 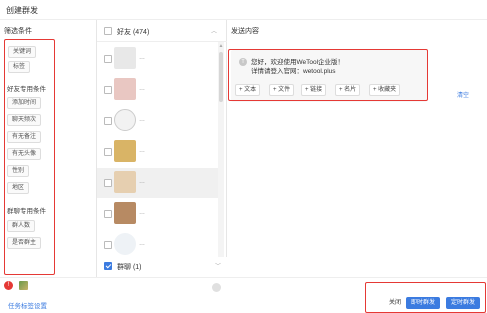 What do you see at coordinates (218, 265) in the screenshot?
I see `expand-groups-icon: ﹀` at bounding box center [218, 265].